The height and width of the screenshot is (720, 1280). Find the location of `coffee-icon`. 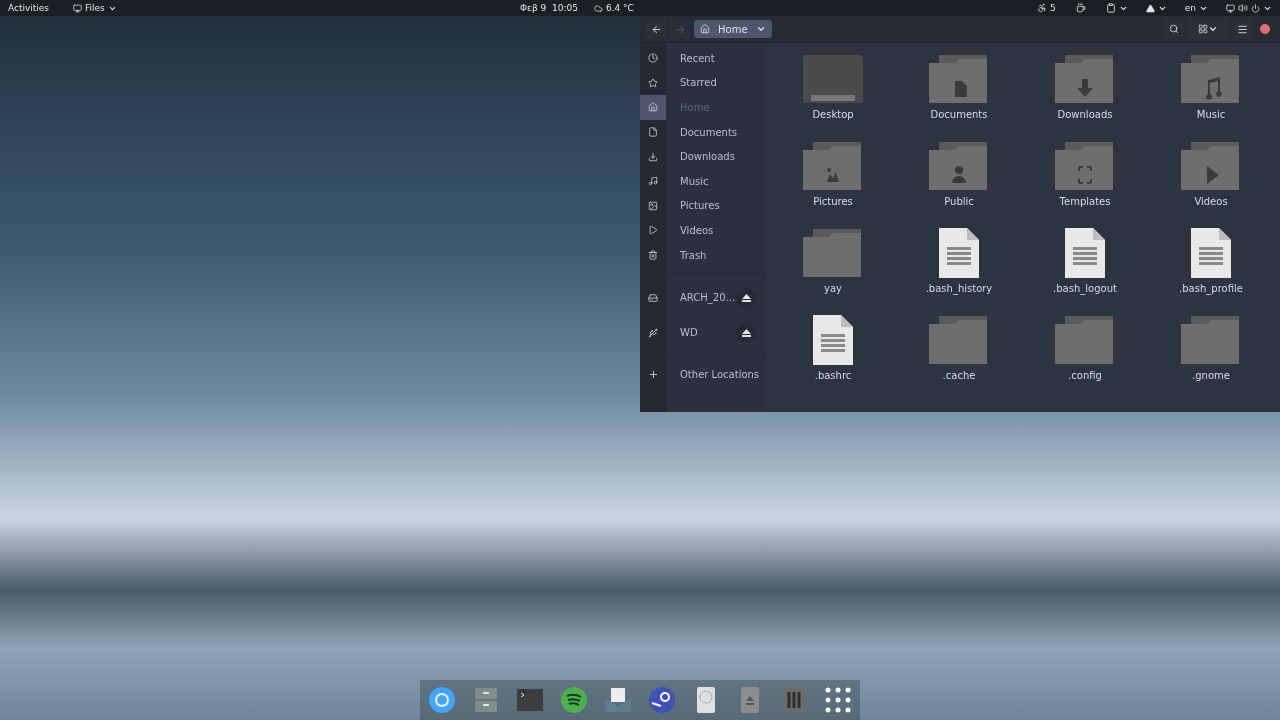

coffee-icon is located at coordinates (1080, 8).